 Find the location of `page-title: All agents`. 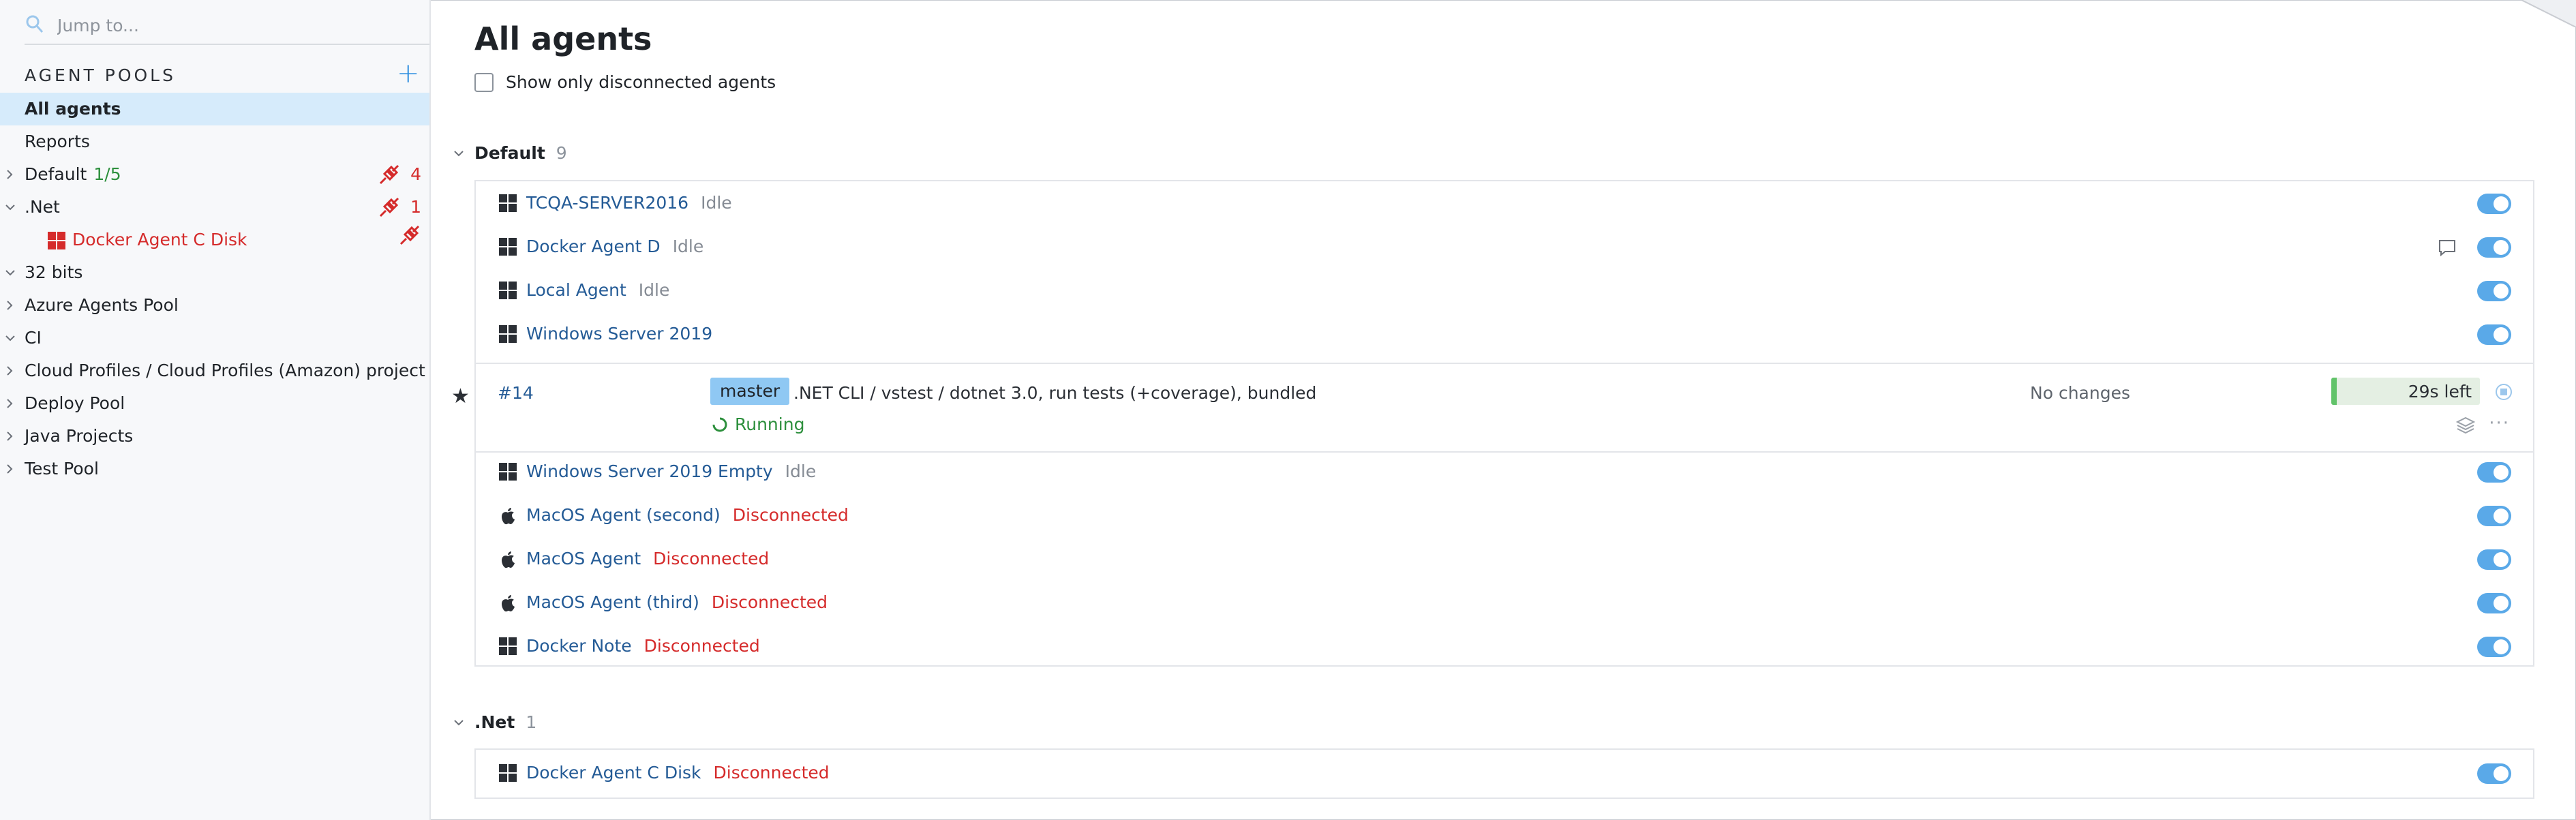

page-title: All agents is located at coordinates (563, 38).